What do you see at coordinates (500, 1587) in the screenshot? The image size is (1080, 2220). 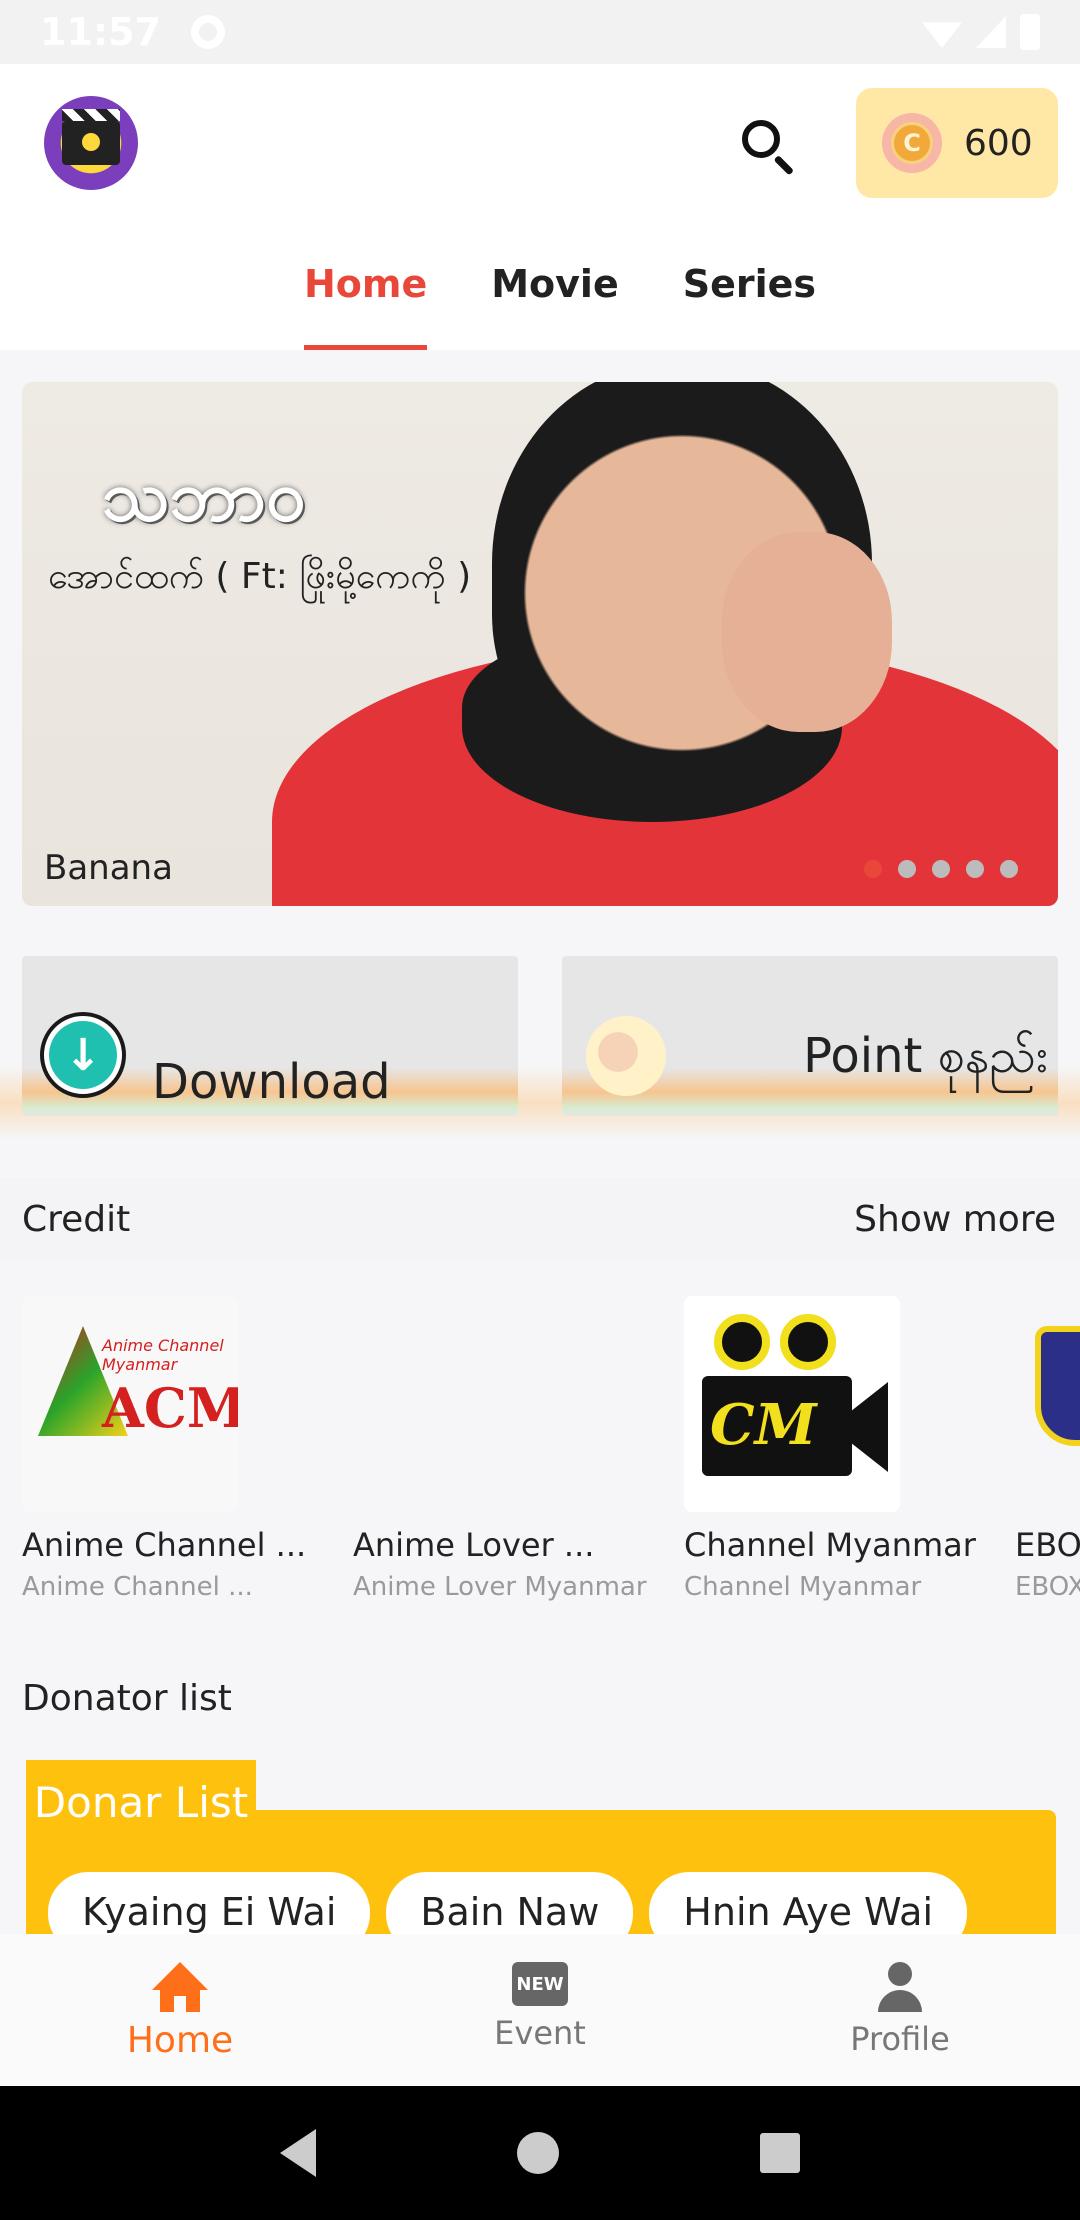 I see `credit-subtitle: Anime Lover Myanmar` at bounding box center [500, 1587].